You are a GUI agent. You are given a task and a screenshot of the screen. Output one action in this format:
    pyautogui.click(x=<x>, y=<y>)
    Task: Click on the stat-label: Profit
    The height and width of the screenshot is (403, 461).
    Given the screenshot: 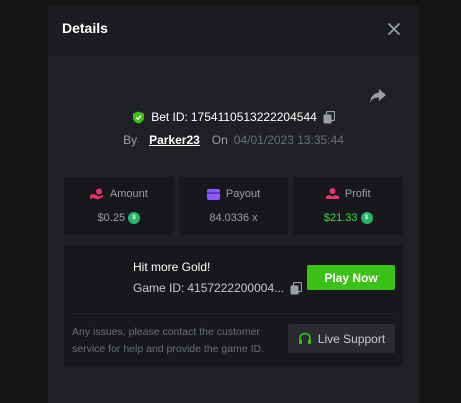 What is the action you would take?
    pyautogui.click(x=357, y=194)
    